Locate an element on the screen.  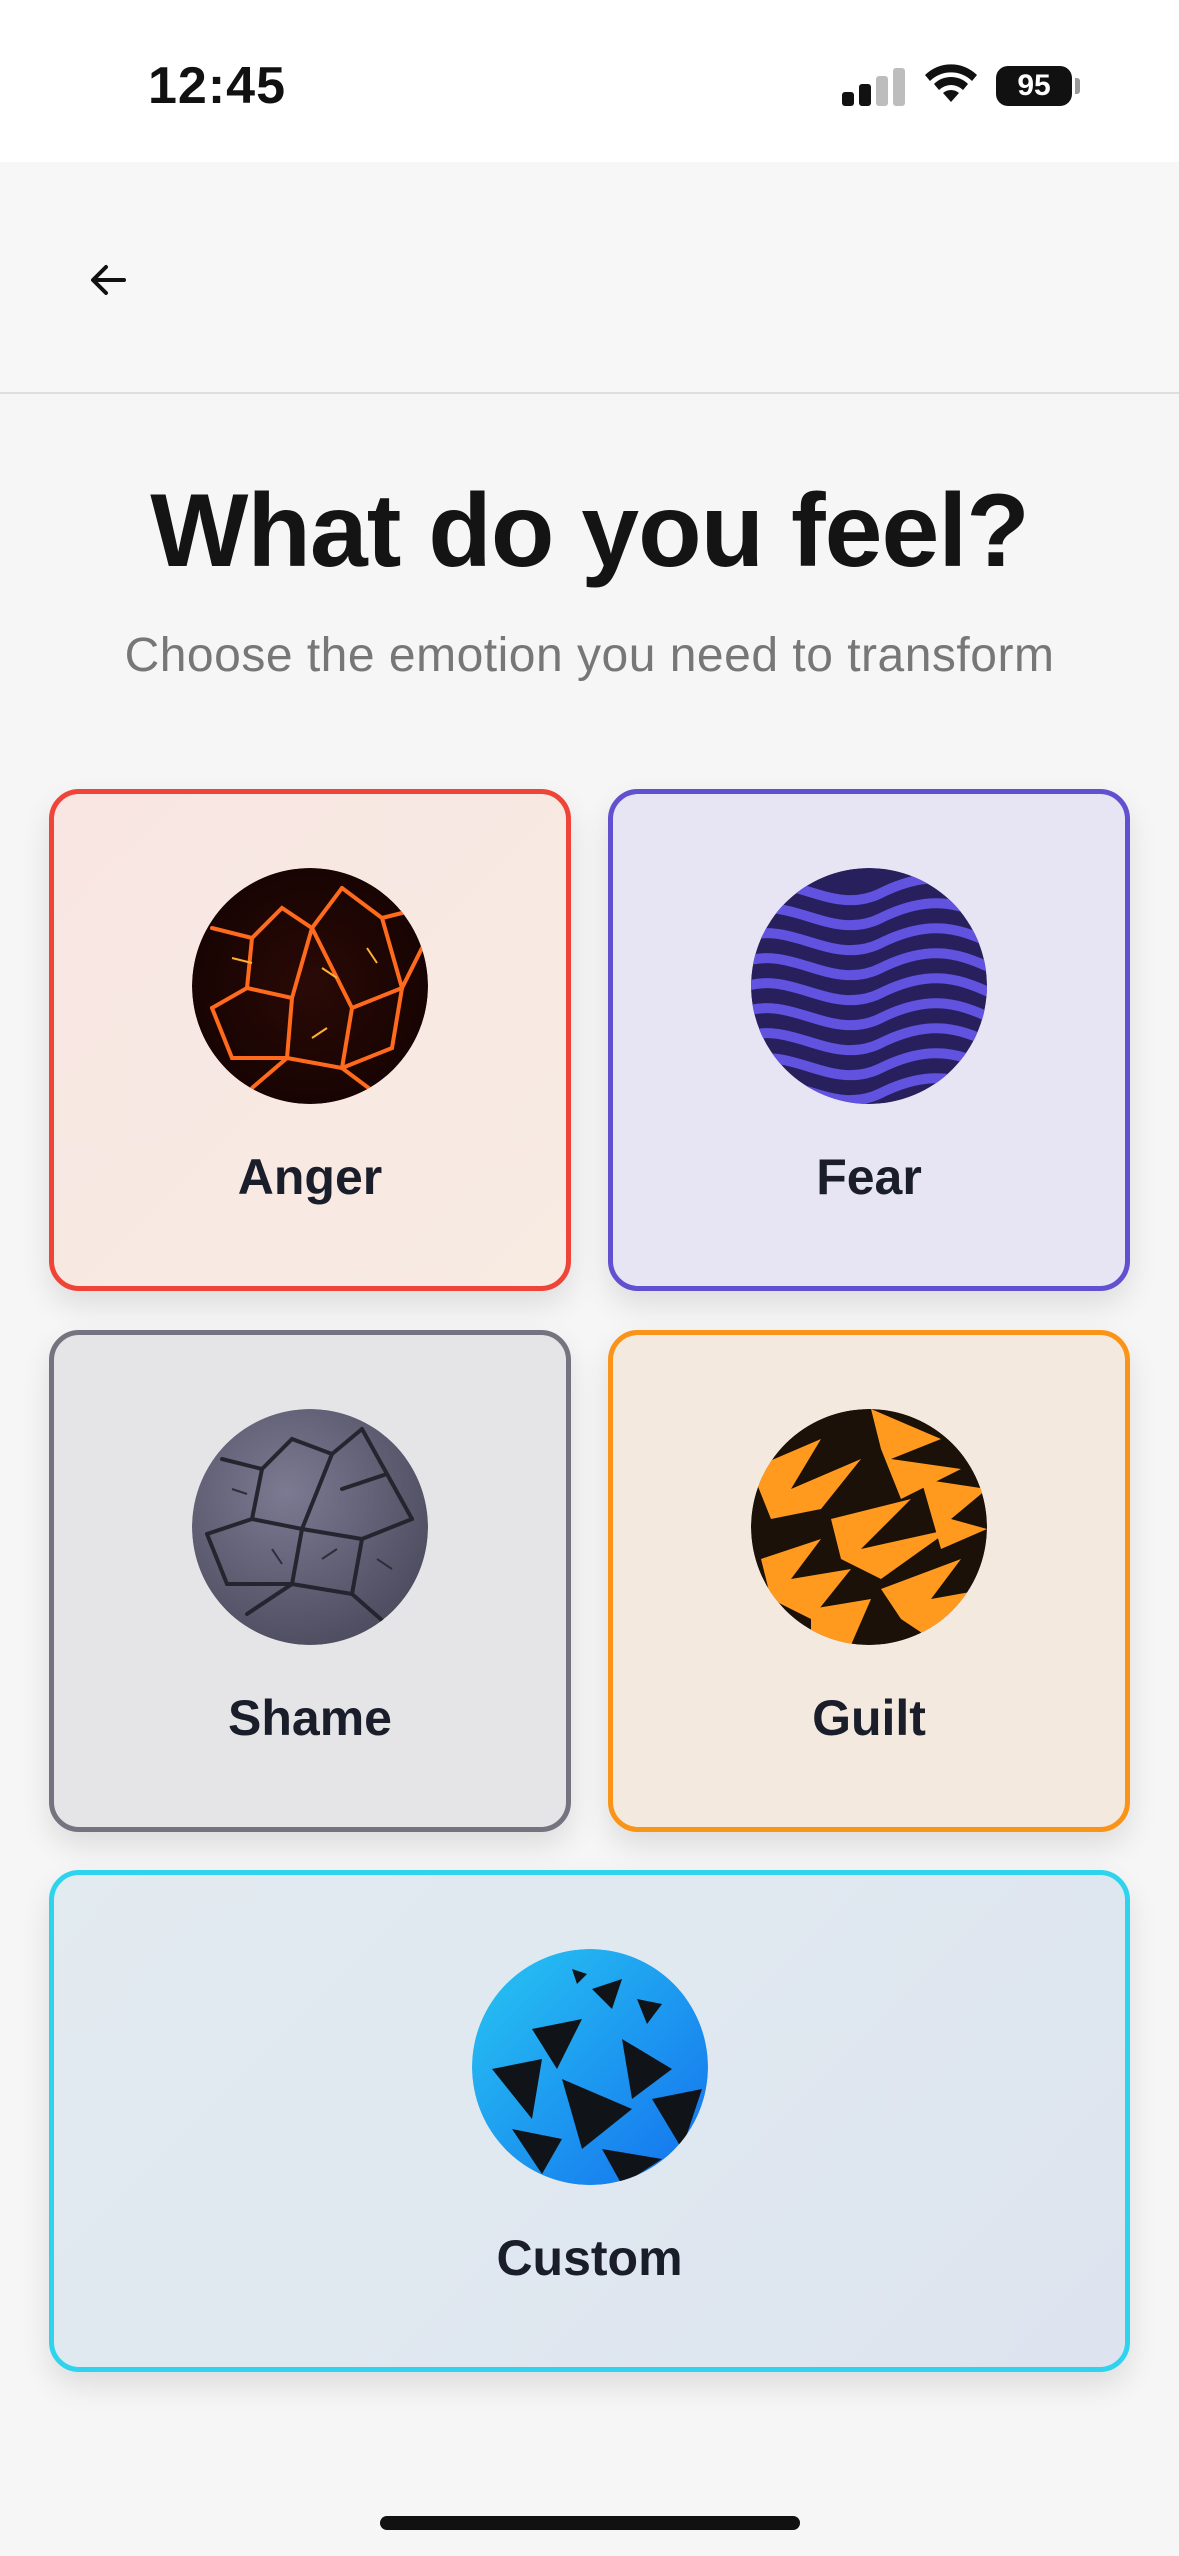
home-indicator is located at coordinates (590, 2523).